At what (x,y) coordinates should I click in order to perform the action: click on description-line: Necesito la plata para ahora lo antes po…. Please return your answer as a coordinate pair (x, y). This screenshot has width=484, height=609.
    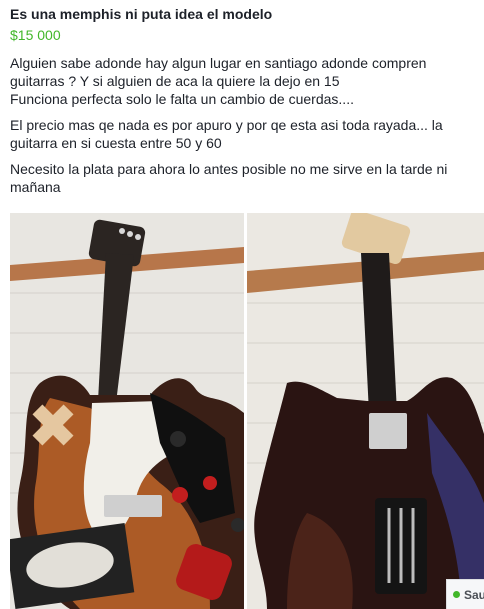
    Looking at the image, I should click on (229, 169).